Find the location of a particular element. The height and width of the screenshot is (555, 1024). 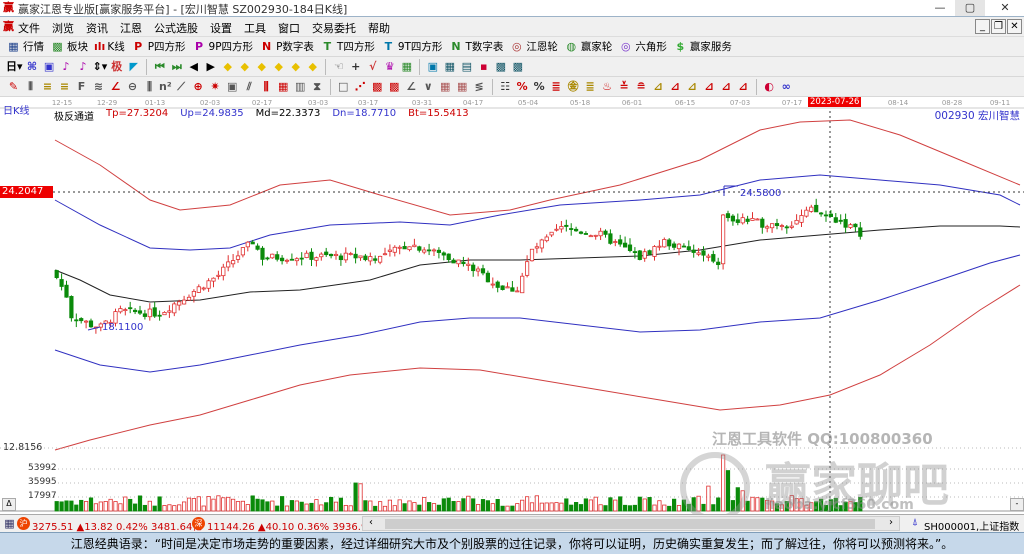

scroll-left-button: ‹ is located at coordinates (371, 522).